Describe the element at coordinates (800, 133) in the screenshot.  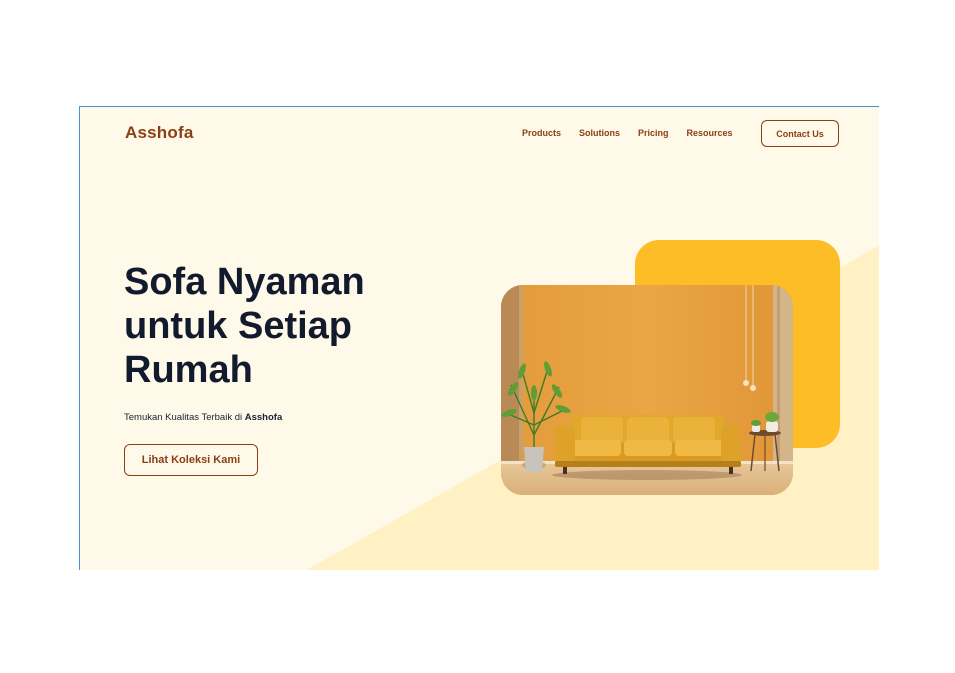
I see `contact-us-button: Contact Us` at that location.